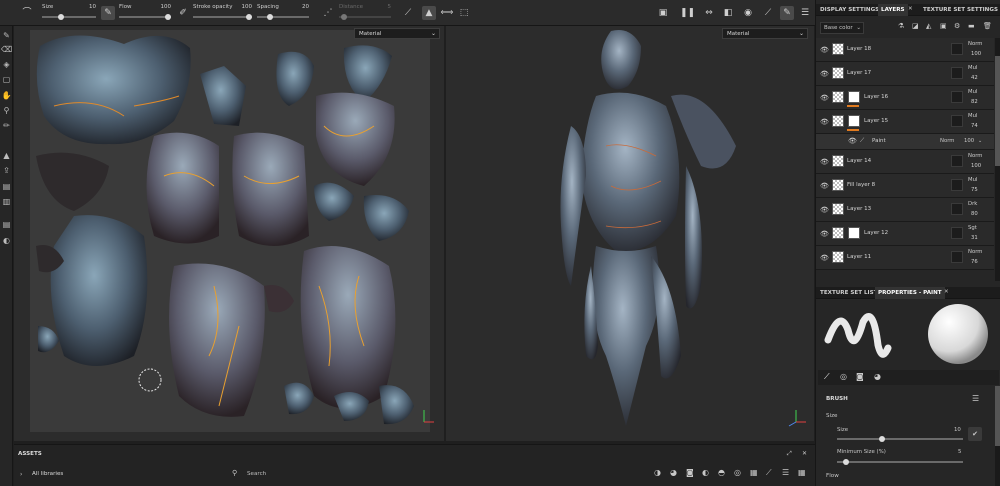  Describe the element at coordinates (972, 228) in the screenshot. I see `layer-blend: Sgt` at that location.